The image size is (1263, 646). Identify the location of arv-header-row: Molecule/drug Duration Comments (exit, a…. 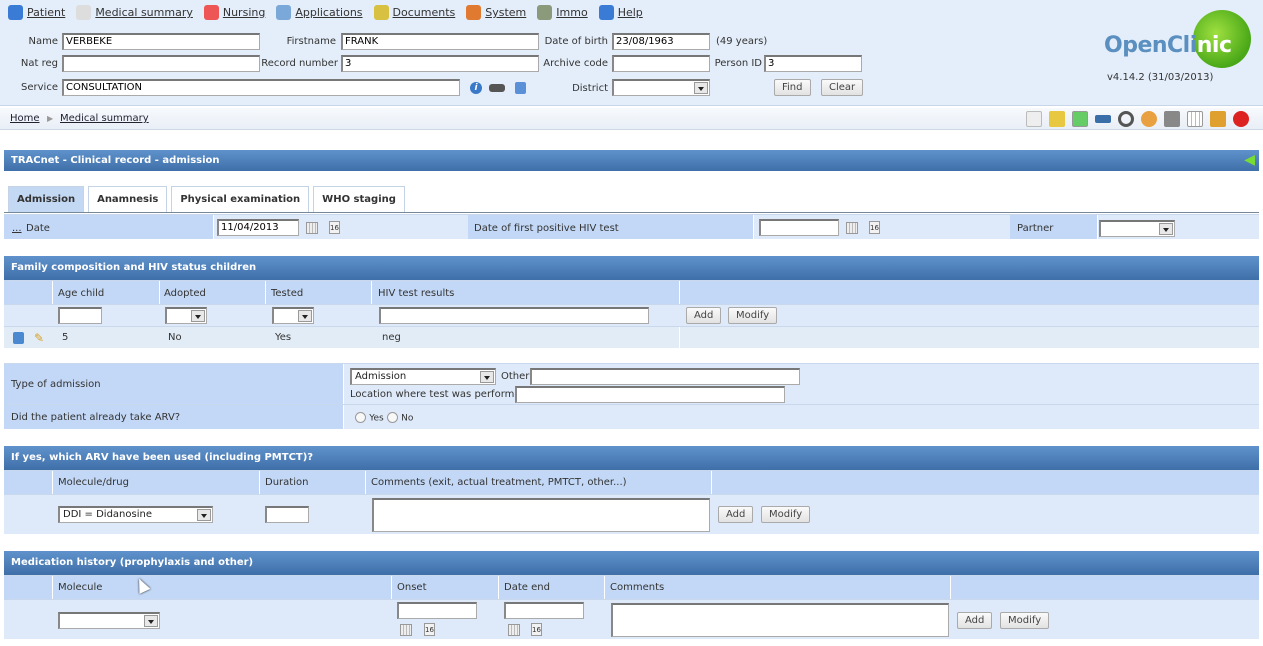
(631, 482).